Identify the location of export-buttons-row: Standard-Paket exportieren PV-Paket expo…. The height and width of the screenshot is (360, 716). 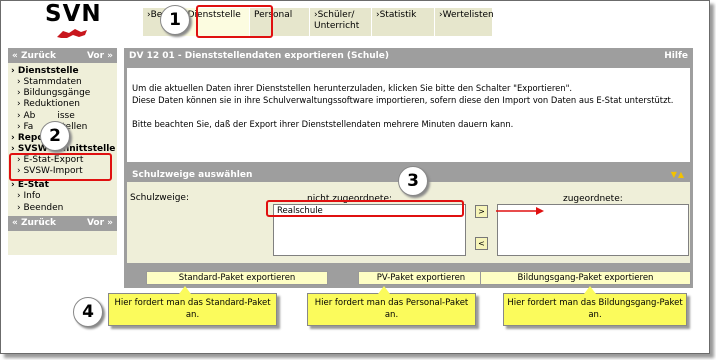
(408, 278).